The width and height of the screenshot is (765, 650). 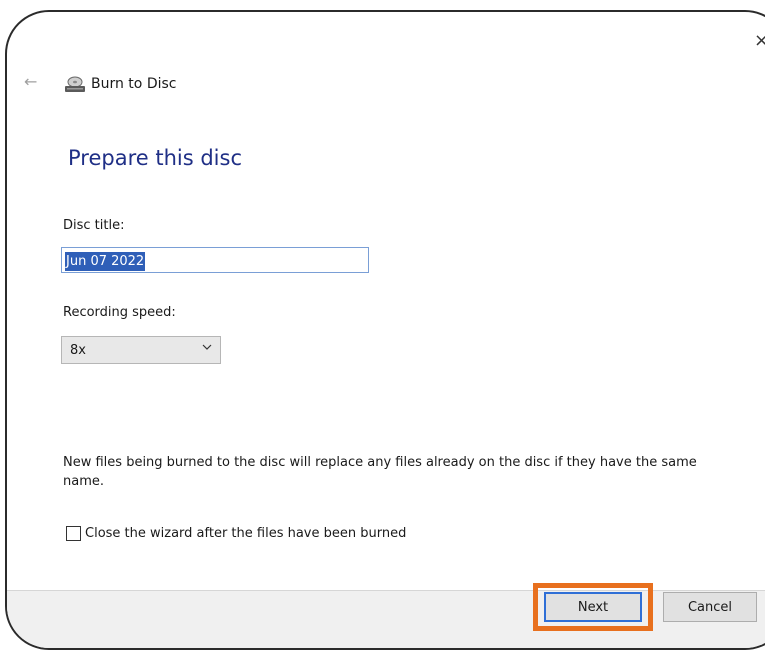 I want to click on disc-title-label: Disc title:, so click(x=94, y=225).